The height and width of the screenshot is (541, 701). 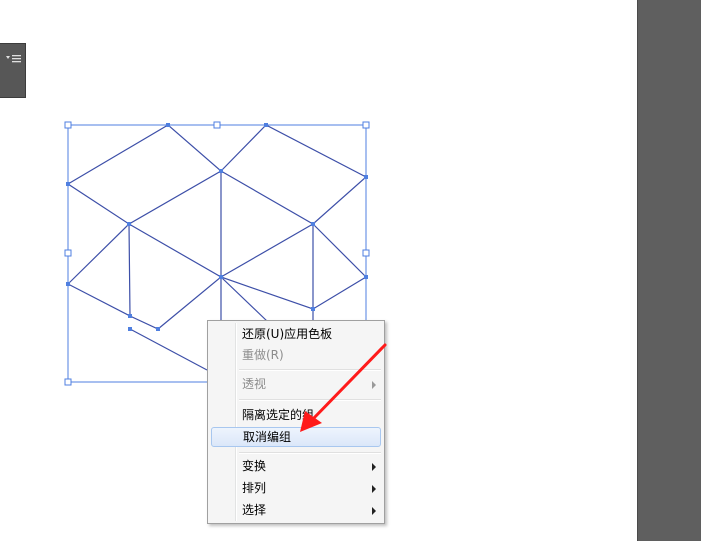 I want to click on center-left-face, so click(x=175, y=276).